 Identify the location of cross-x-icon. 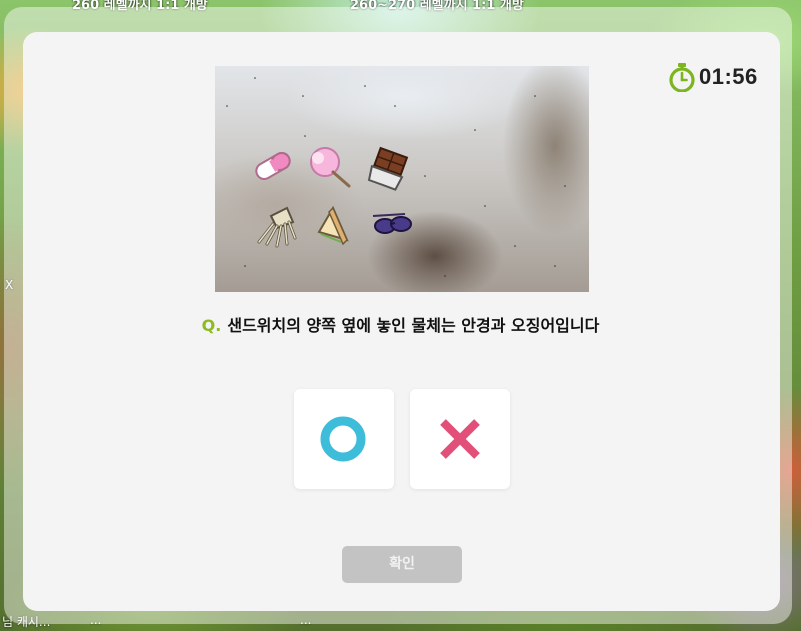
(460, 439).